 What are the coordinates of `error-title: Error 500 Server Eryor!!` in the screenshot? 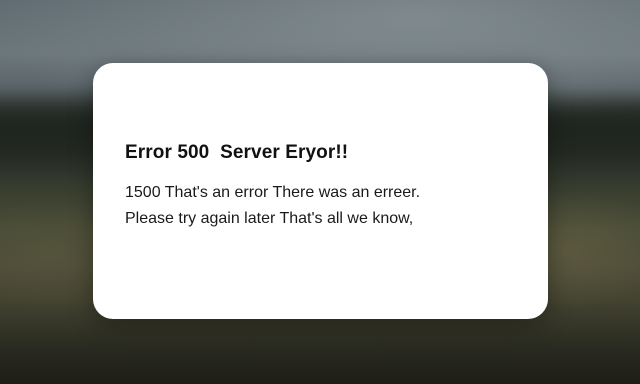 It's located at (237, 152).